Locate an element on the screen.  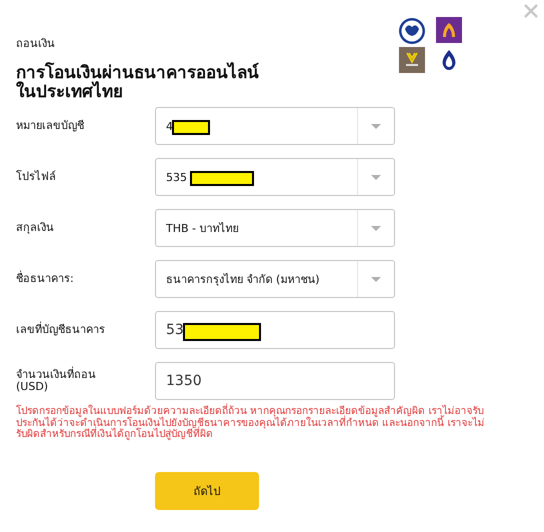
field-label: ชื่อธนาคาร: is located at coordinates (45, 279).